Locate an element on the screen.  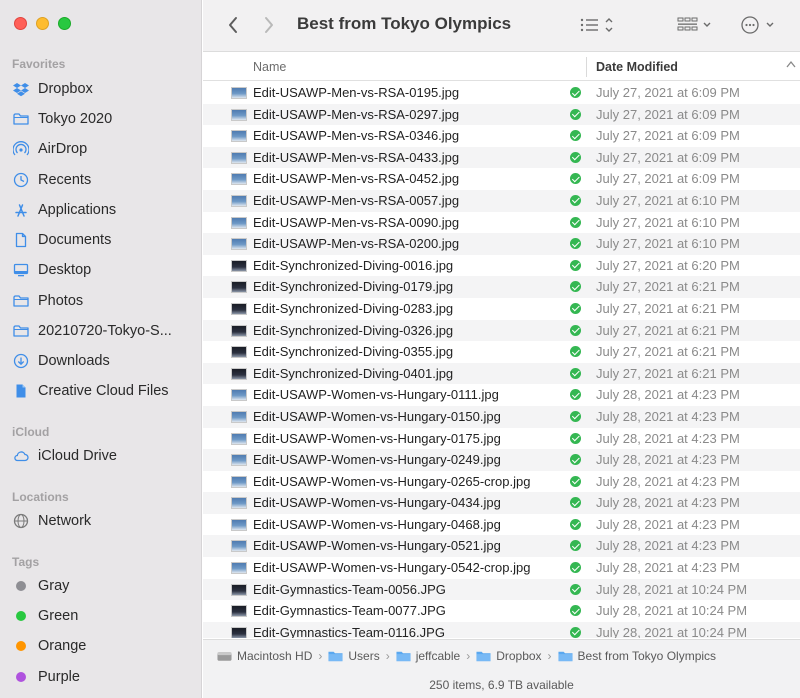
path-crumb: Dropbox is located at coordinates (509, 656).